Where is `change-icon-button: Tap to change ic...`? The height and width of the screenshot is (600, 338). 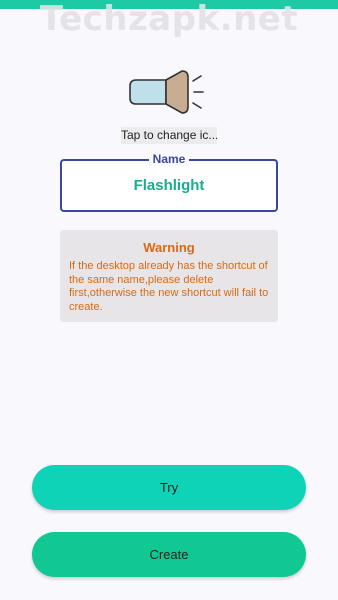 change-icon-button: Tap to change ic... is located at coordinates (169, 135).